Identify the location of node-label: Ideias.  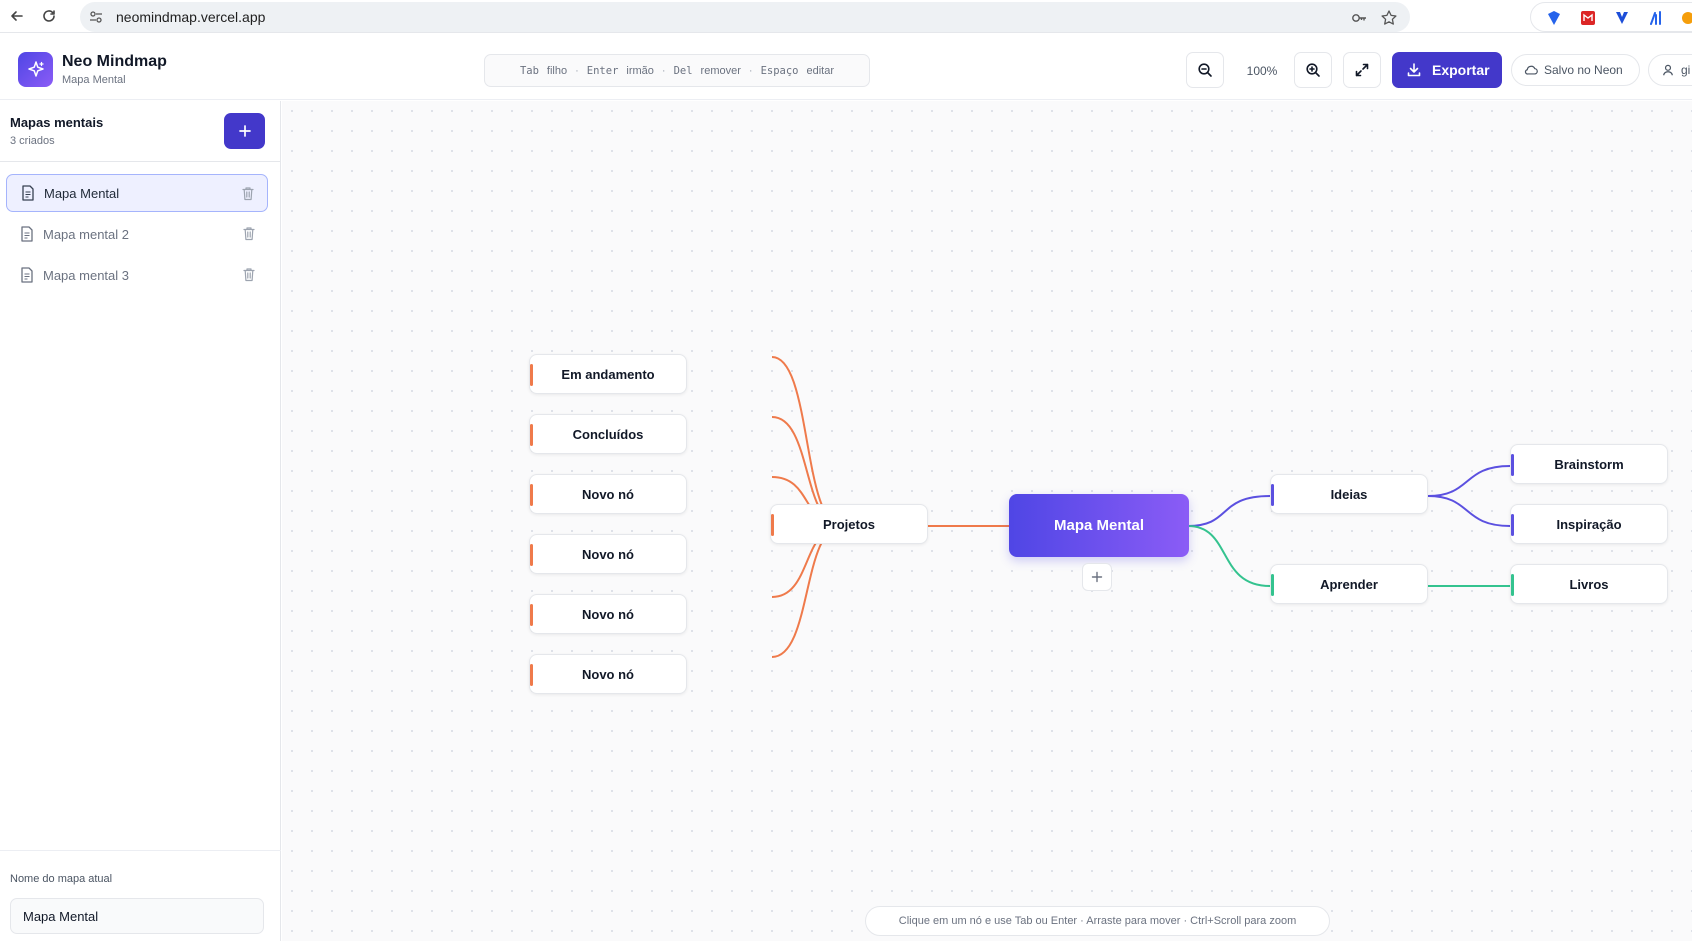
(1349, 494).